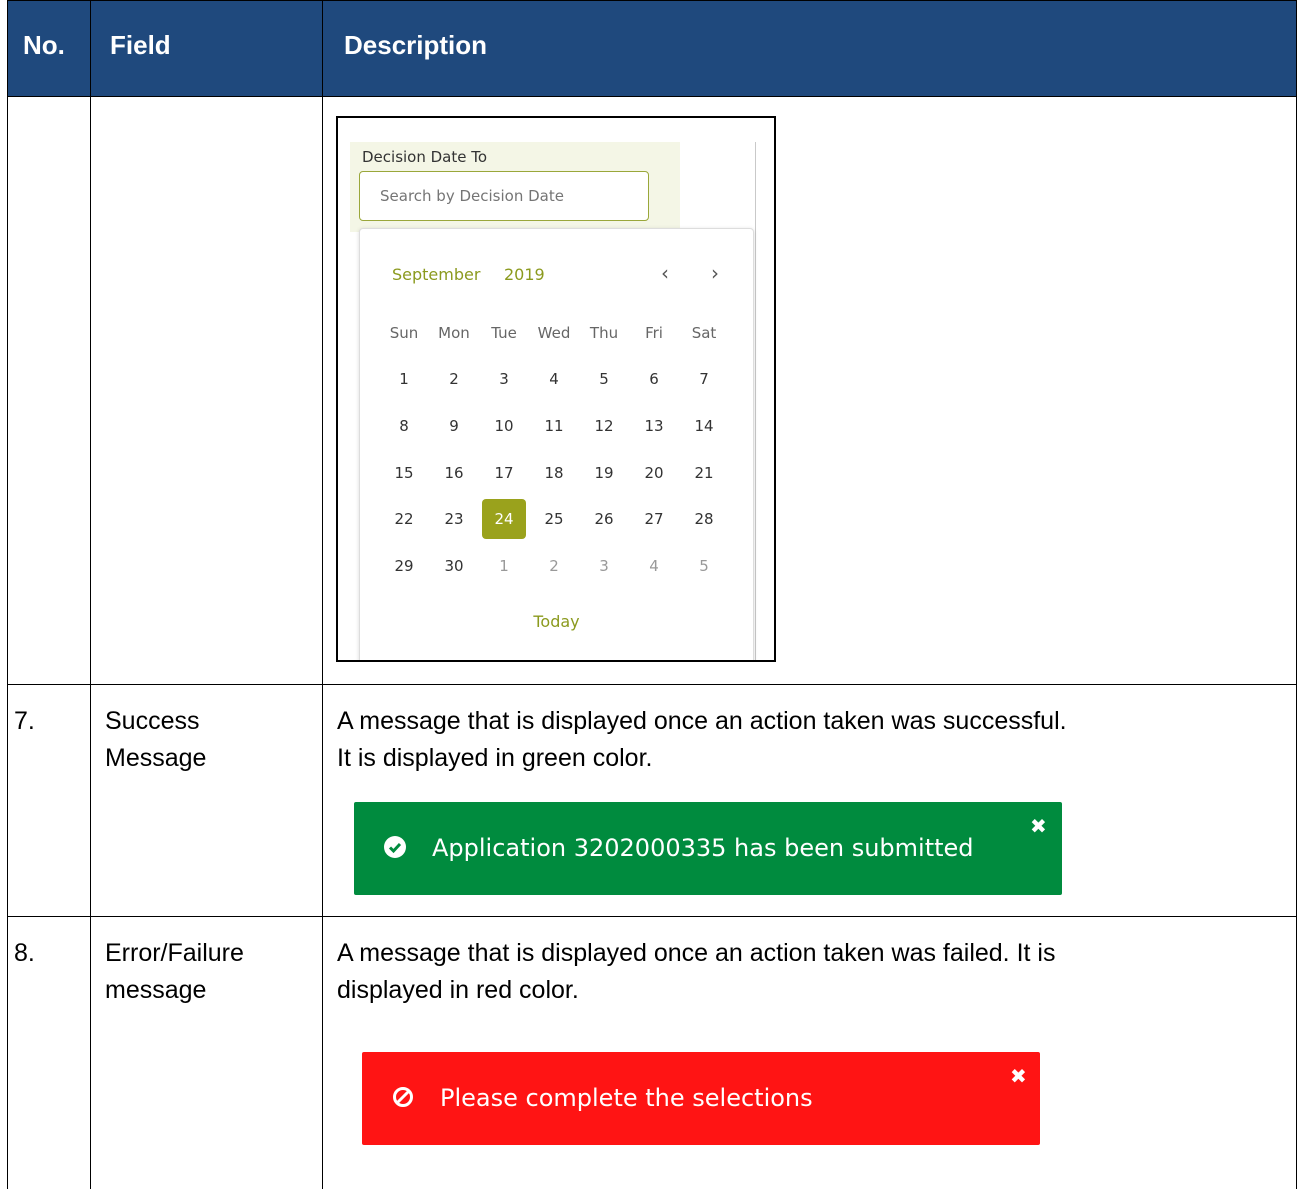  What do you see at coordinates (652, 48) in the screenshot?
I see `table-header: No. Field Description` at bounding box center [652, 48].